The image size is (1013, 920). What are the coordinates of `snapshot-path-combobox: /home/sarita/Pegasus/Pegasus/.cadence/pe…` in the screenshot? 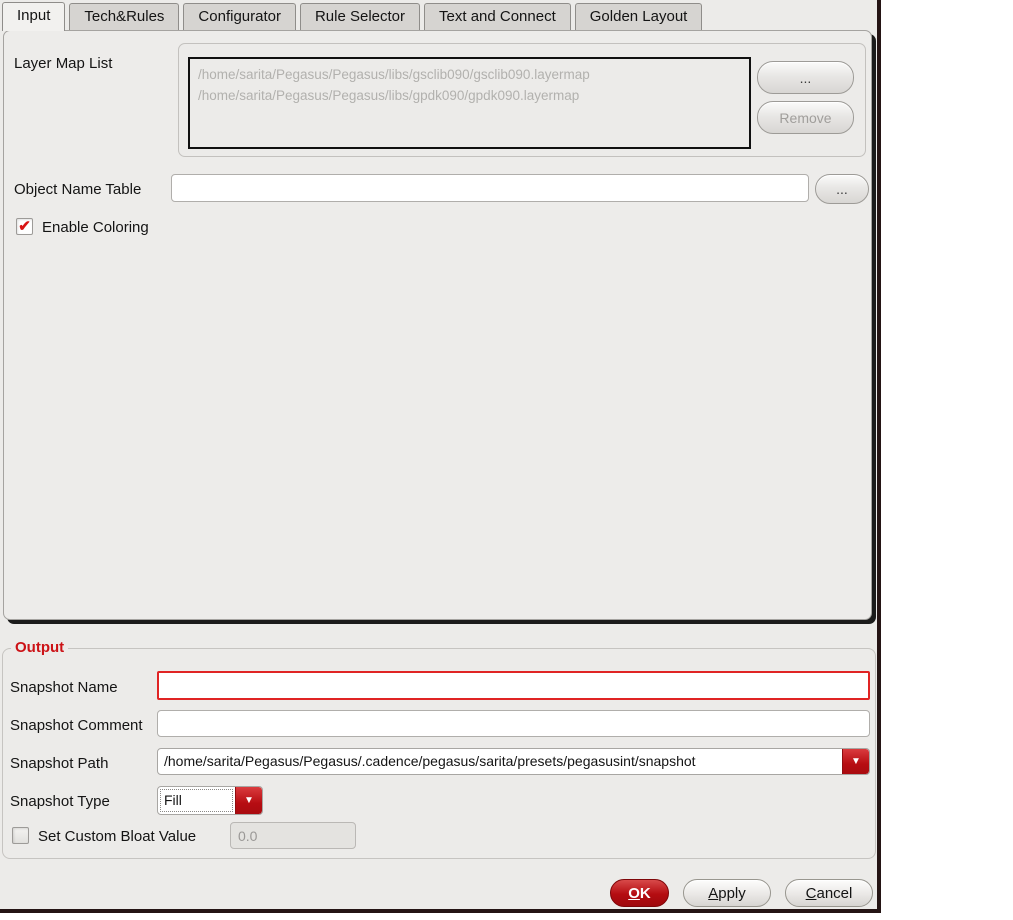 It's located at (513, 761).